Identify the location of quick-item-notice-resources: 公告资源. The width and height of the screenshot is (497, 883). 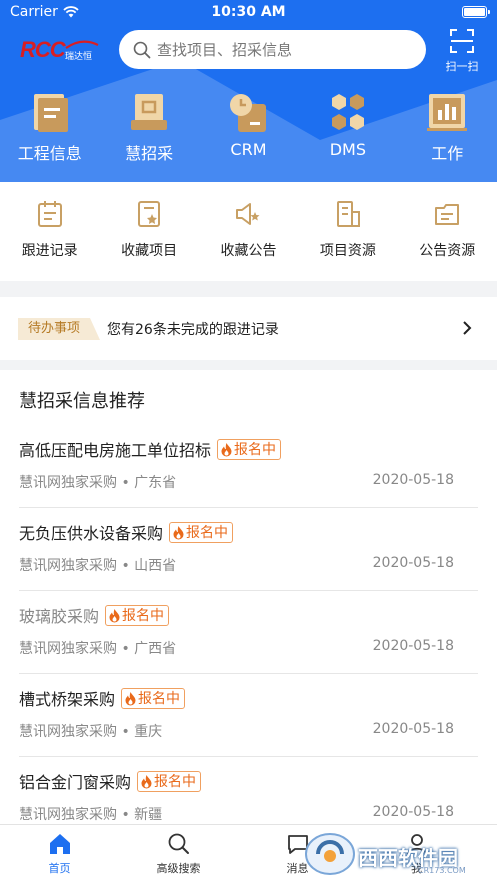
(447, 231).